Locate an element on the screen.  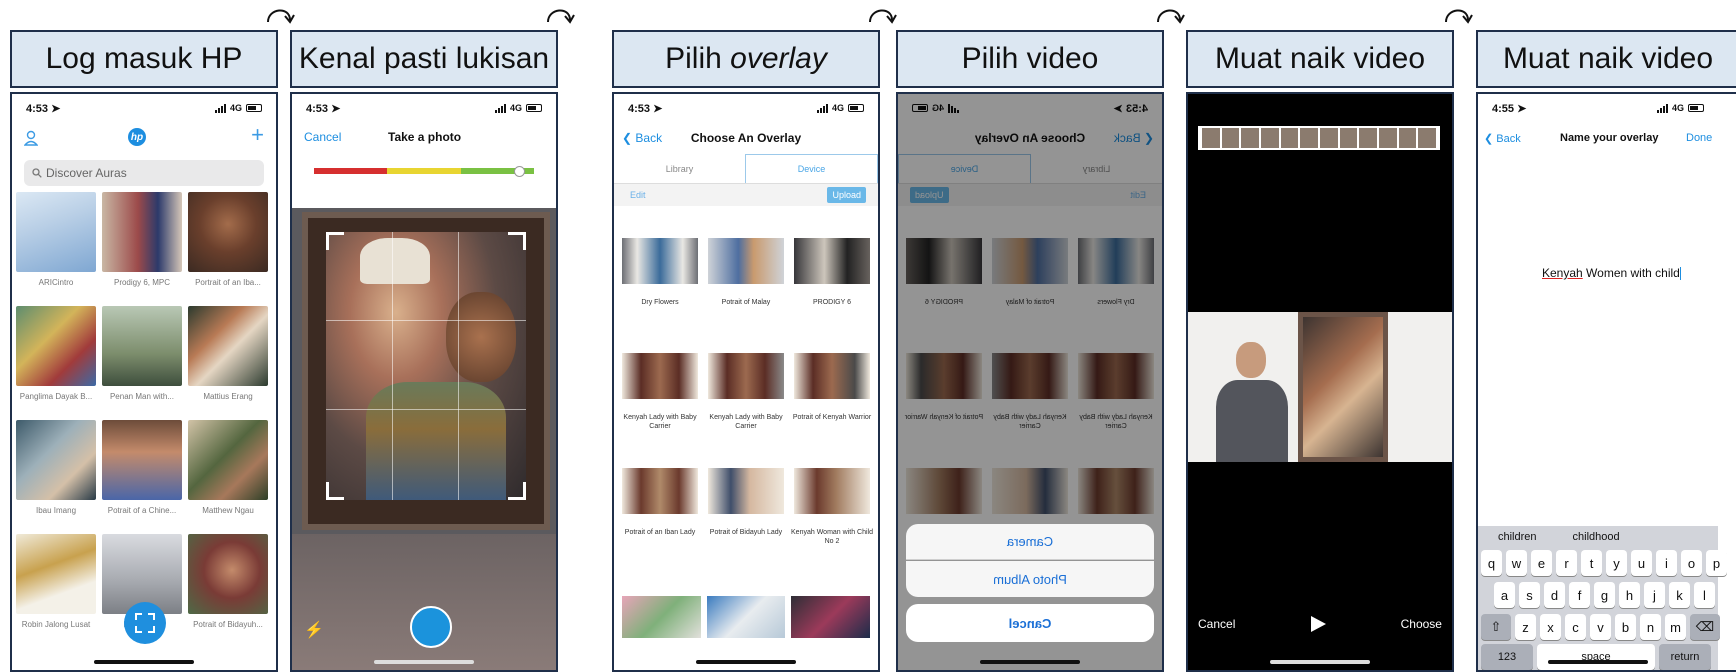
status-bar: 4:53 ➤ 4G is located at coordinates (144, 108).